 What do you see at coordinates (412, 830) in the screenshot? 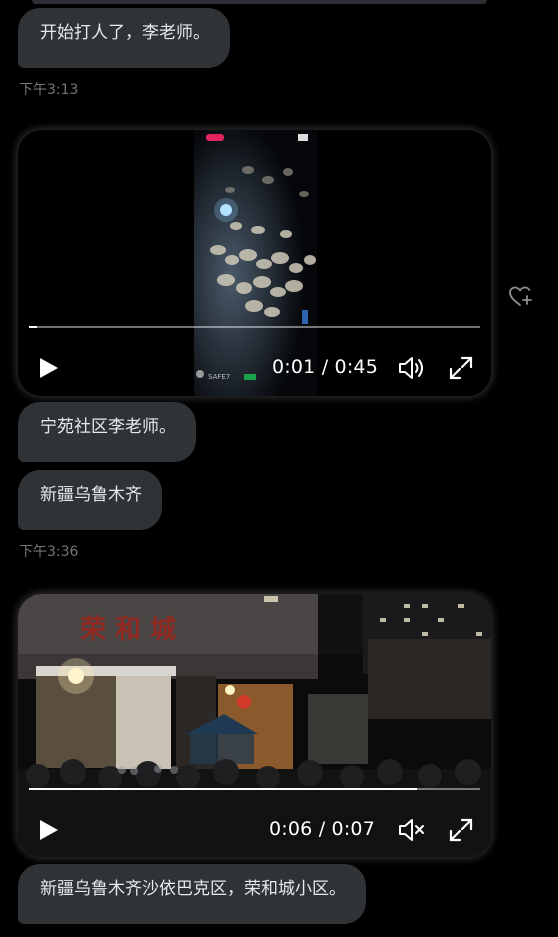
I see `volume-muted-icon` at bounding box center [412, 830].